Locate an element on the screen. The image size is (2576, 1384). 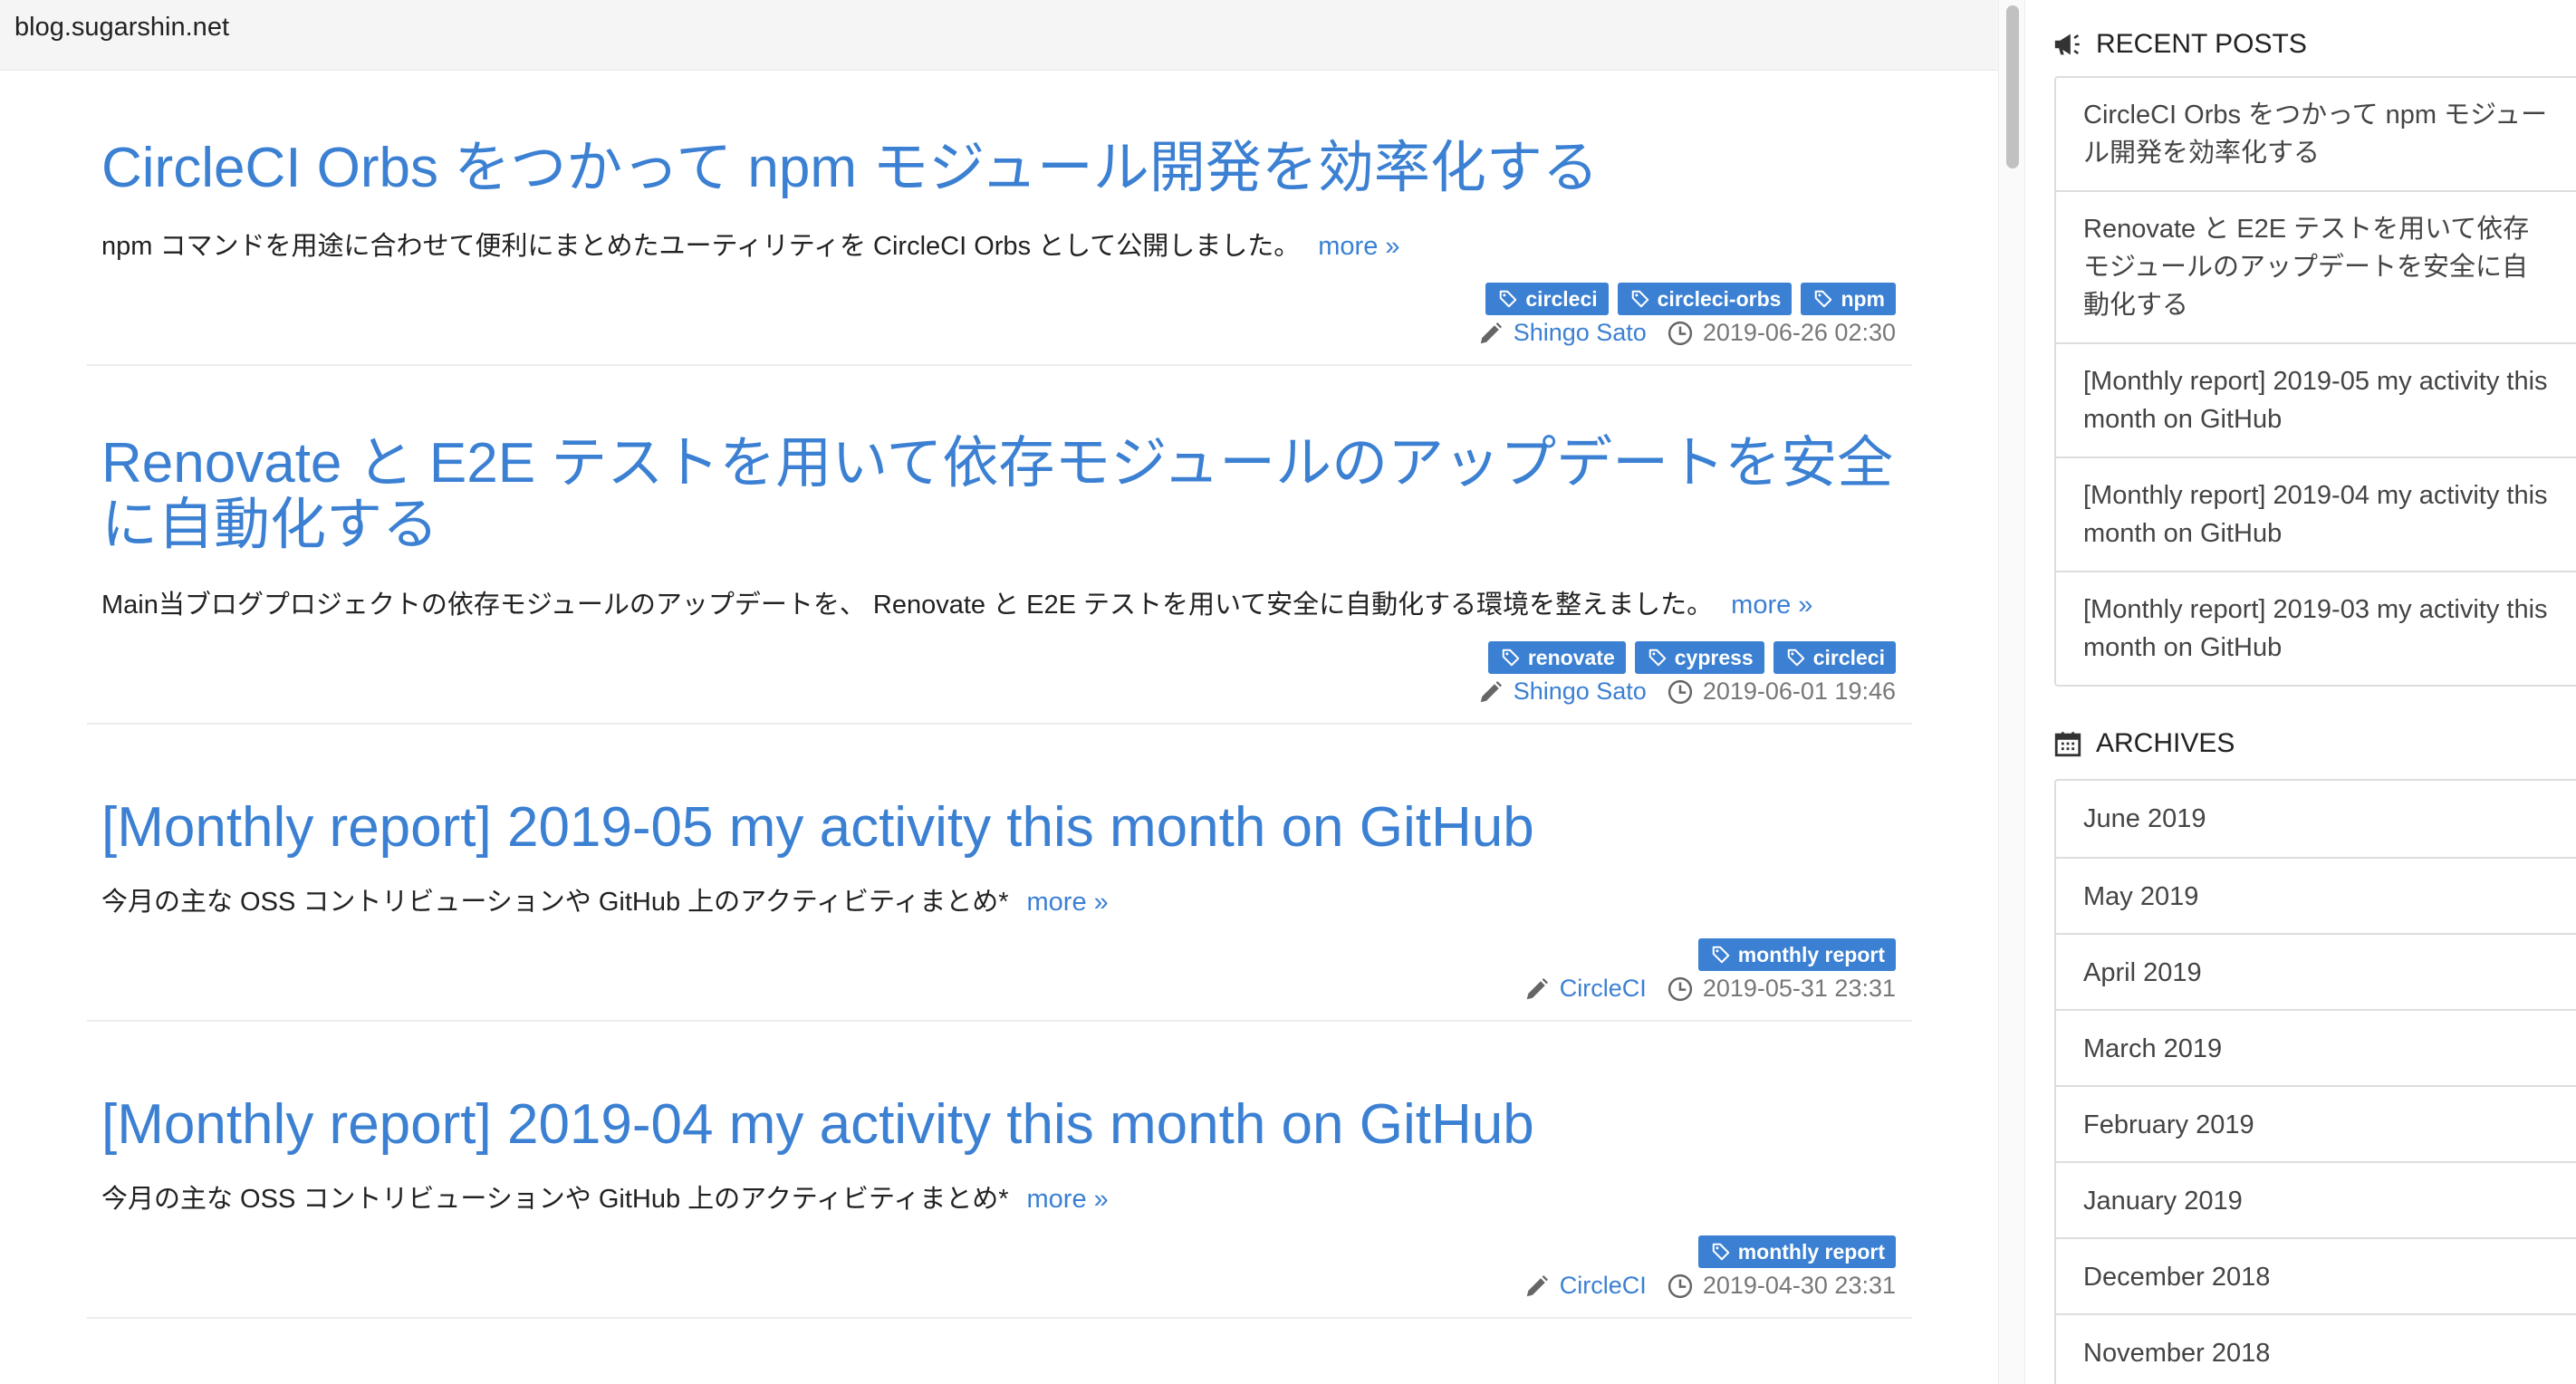
archives-heading: ARCHIVES is located at coordinates (2143, 743).